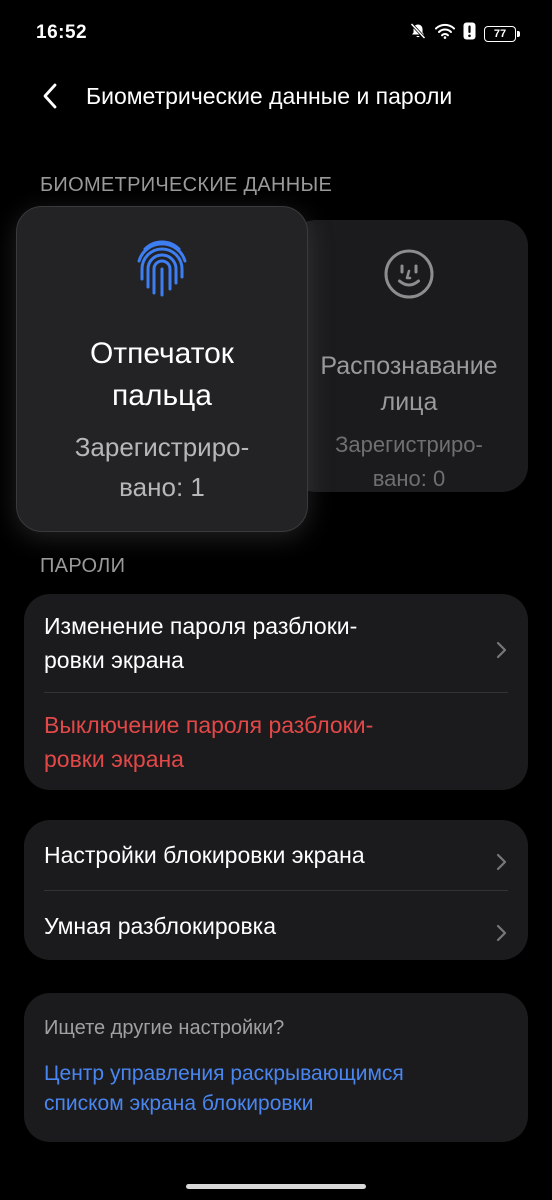 Image resolution: width=552 pixels, height=1200 pixels. What do you see at coordinates (409, 274) in the screenshot?
I see `face-icon` at bounding box center [409, 274].